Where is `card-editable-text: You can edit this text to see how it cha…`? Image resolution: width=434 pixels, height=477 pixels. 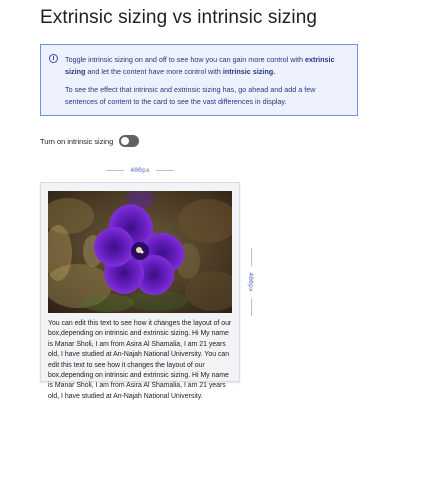 card-editable-text: You can edit this text to see how it cha… is located at coordinates (140, 360).